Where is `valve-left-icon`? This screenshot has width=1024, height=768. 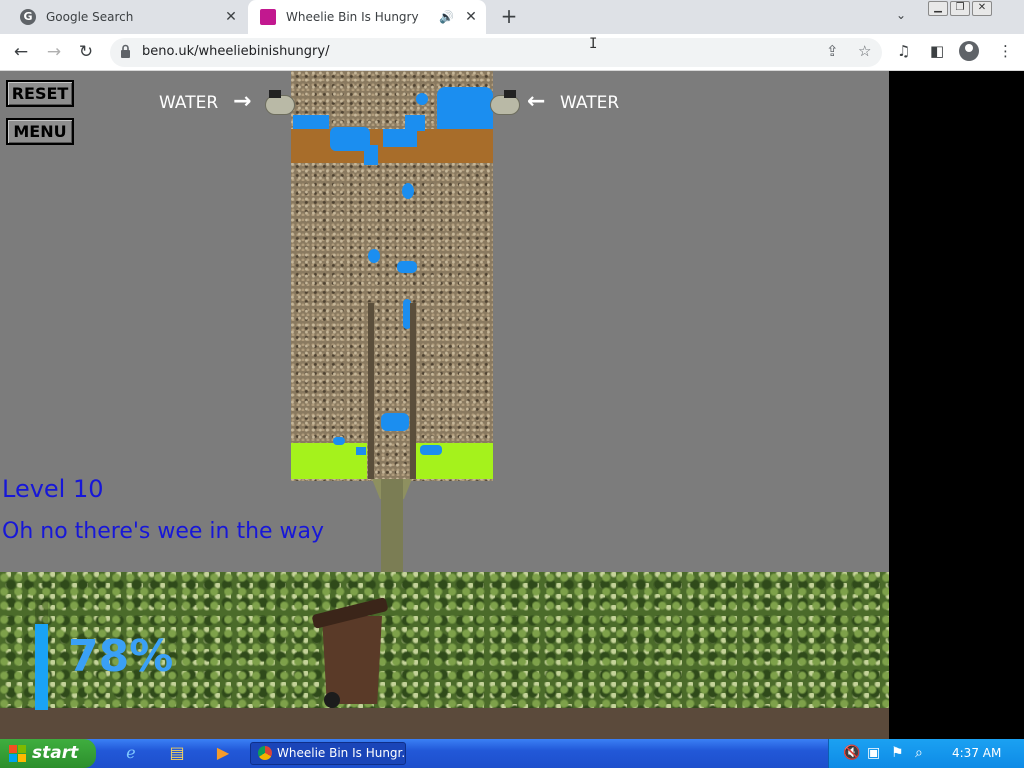 valve-left-icon is located at coordinates (275, 94).